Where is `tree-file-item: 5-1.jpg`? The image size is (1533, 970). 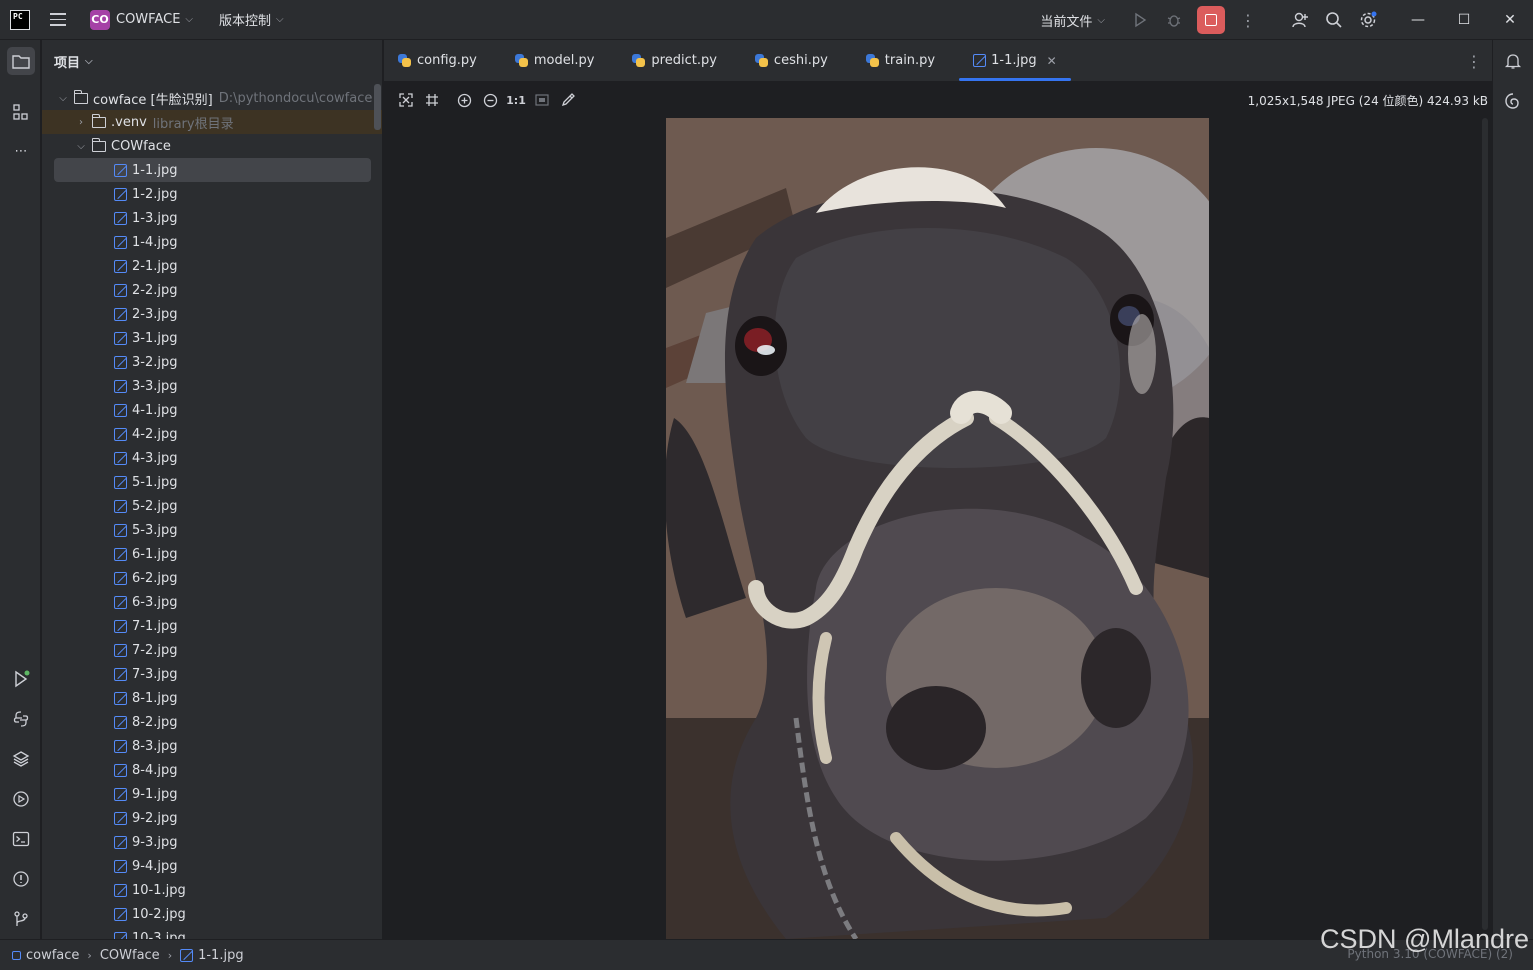 tree-file-item: 5-1.jpg is located at coordinates (212, 482).